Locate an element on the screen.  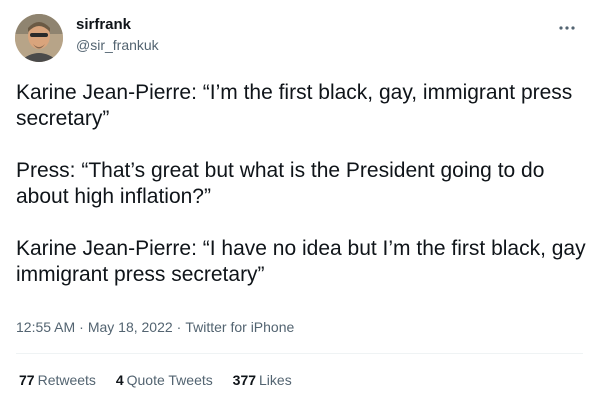
likes-stat: 377 Likes is located at coordinates (262, 380).